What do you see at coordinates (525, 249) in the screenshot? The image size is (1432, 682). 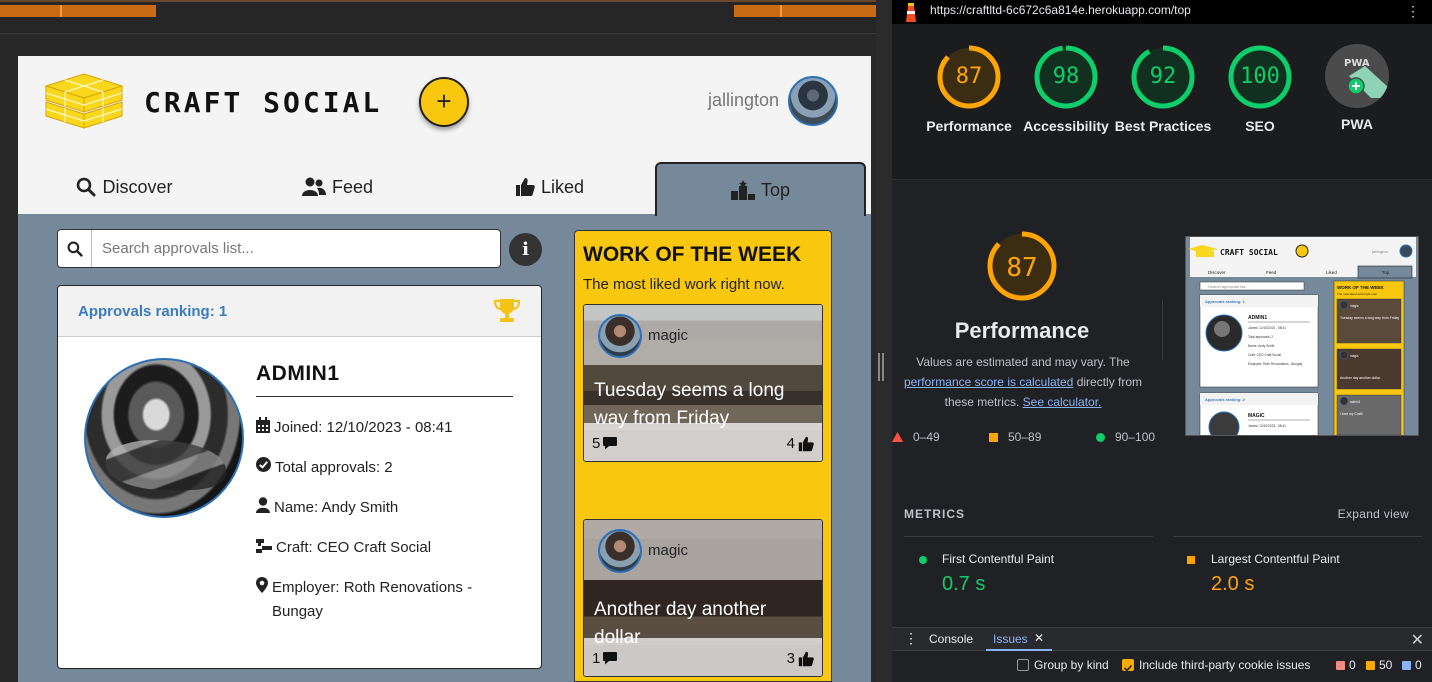 I see `info-button: i` at bounding box center [525, 249].